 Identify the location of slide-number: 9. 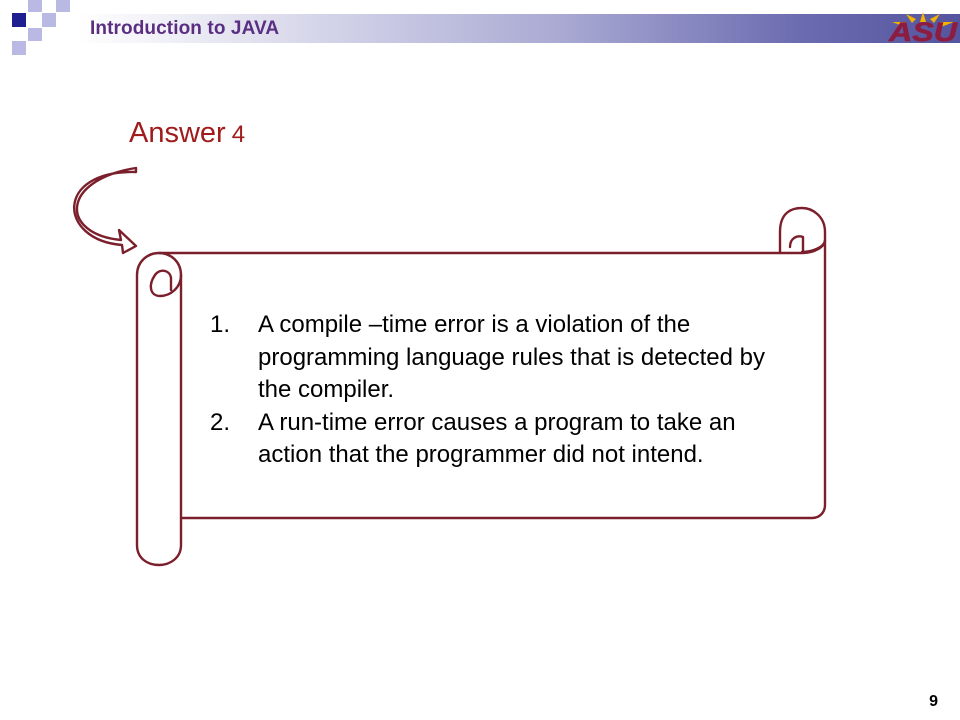
(933, 701).